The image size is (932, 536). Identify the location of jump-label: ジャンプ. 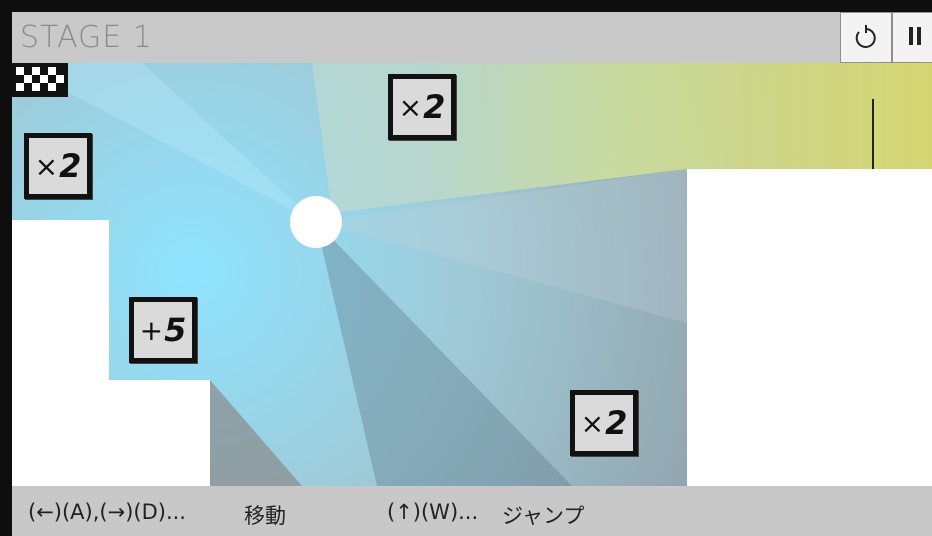
(543, 516).